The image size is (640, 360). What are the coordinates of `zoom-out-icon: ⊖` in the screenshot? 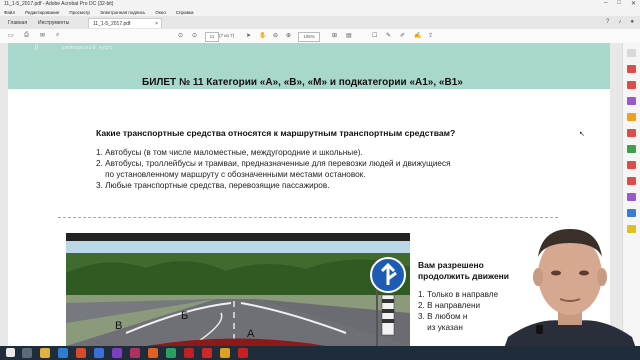 It's located at (275, 35).